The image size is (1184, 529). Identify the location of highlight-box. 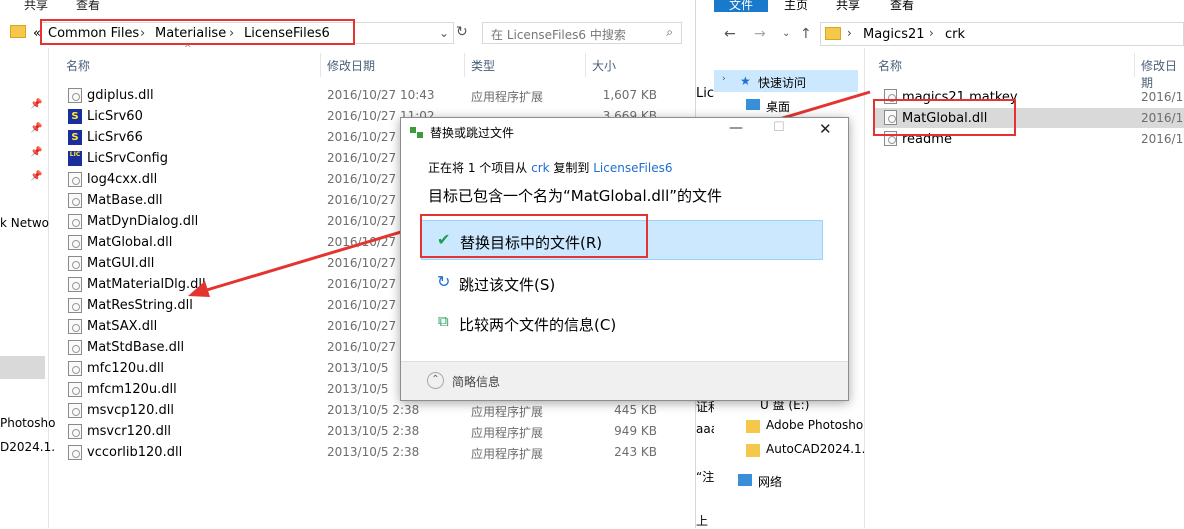
(534, 236).